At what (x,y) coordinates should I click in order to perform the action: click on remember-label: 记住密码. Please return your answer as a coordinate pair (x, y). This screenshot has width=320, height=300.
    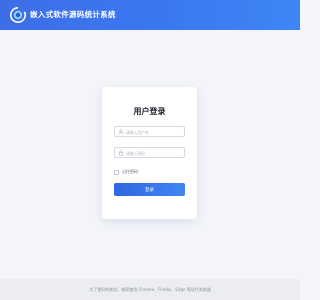
    Looking at the image, I should click on (130, 171).